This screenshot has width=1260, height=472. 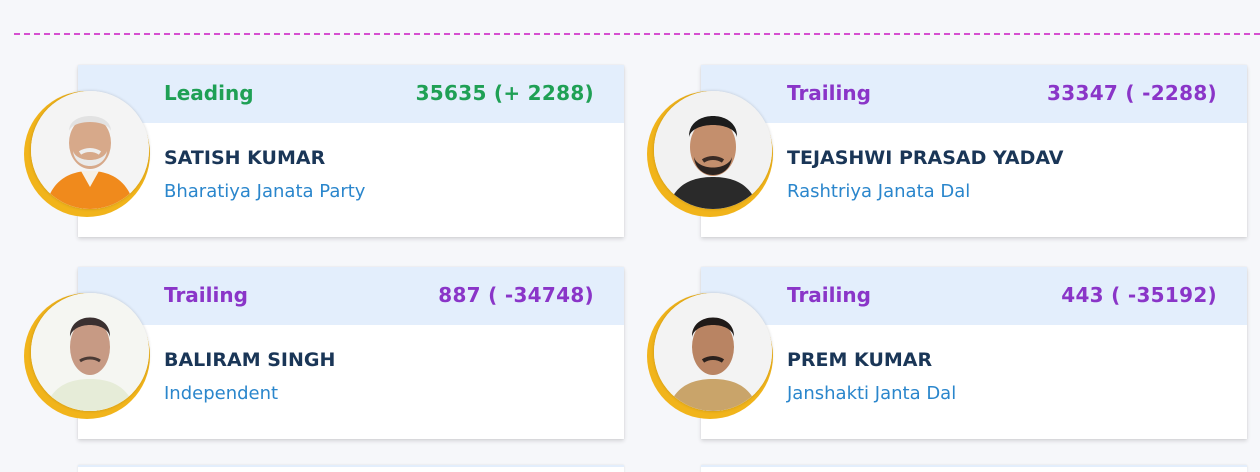 I want to click on section-divider, so click(x=637, y=34).